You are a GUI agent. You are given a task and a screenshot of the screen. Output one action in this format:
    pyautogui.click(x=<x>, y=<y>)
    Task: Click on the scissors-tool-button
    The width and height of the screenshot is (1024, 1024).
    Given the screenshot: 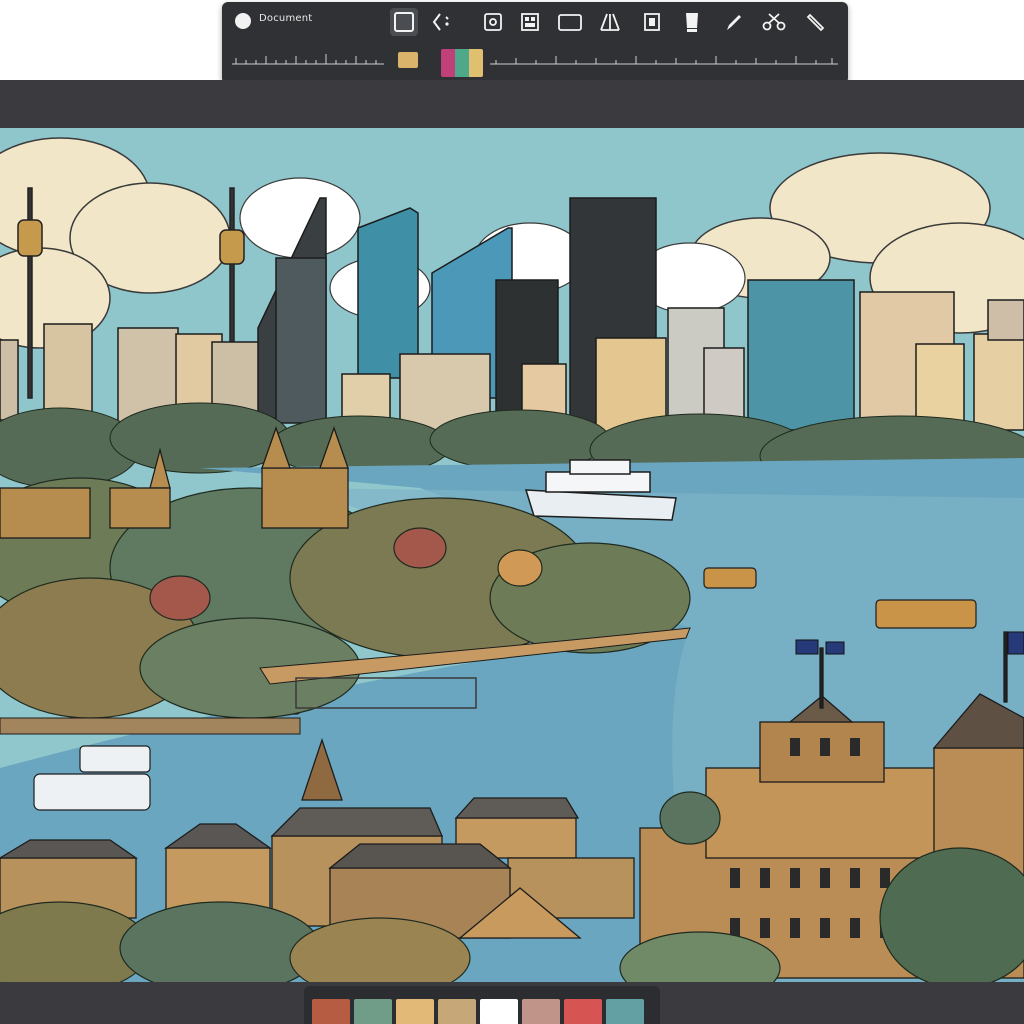 What is the action you would take?
    pyautogui.click(x=774, y=22)
    